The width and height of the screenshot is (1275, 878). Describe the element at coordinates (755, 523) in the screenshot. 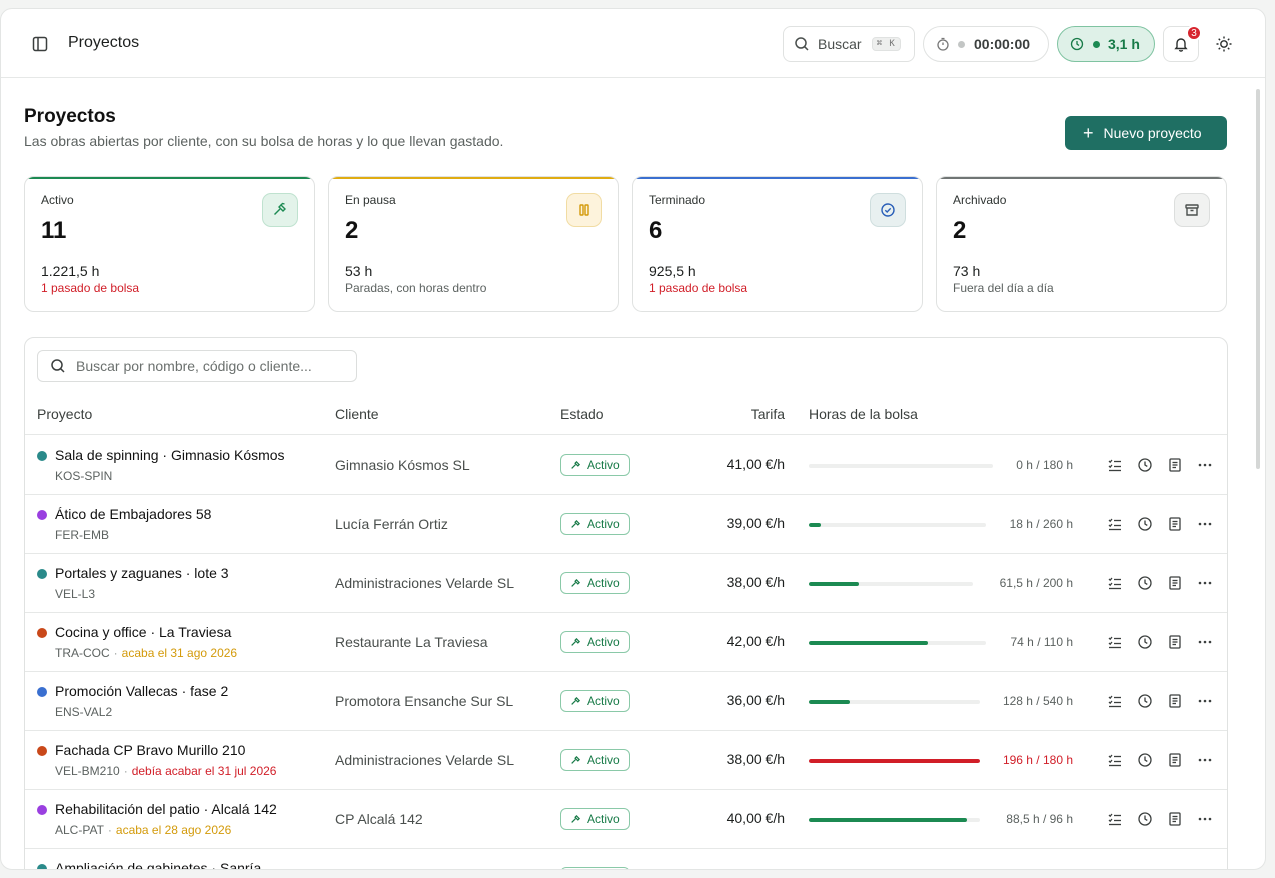

I see `project-rate: 39,00 €/h` at that location.